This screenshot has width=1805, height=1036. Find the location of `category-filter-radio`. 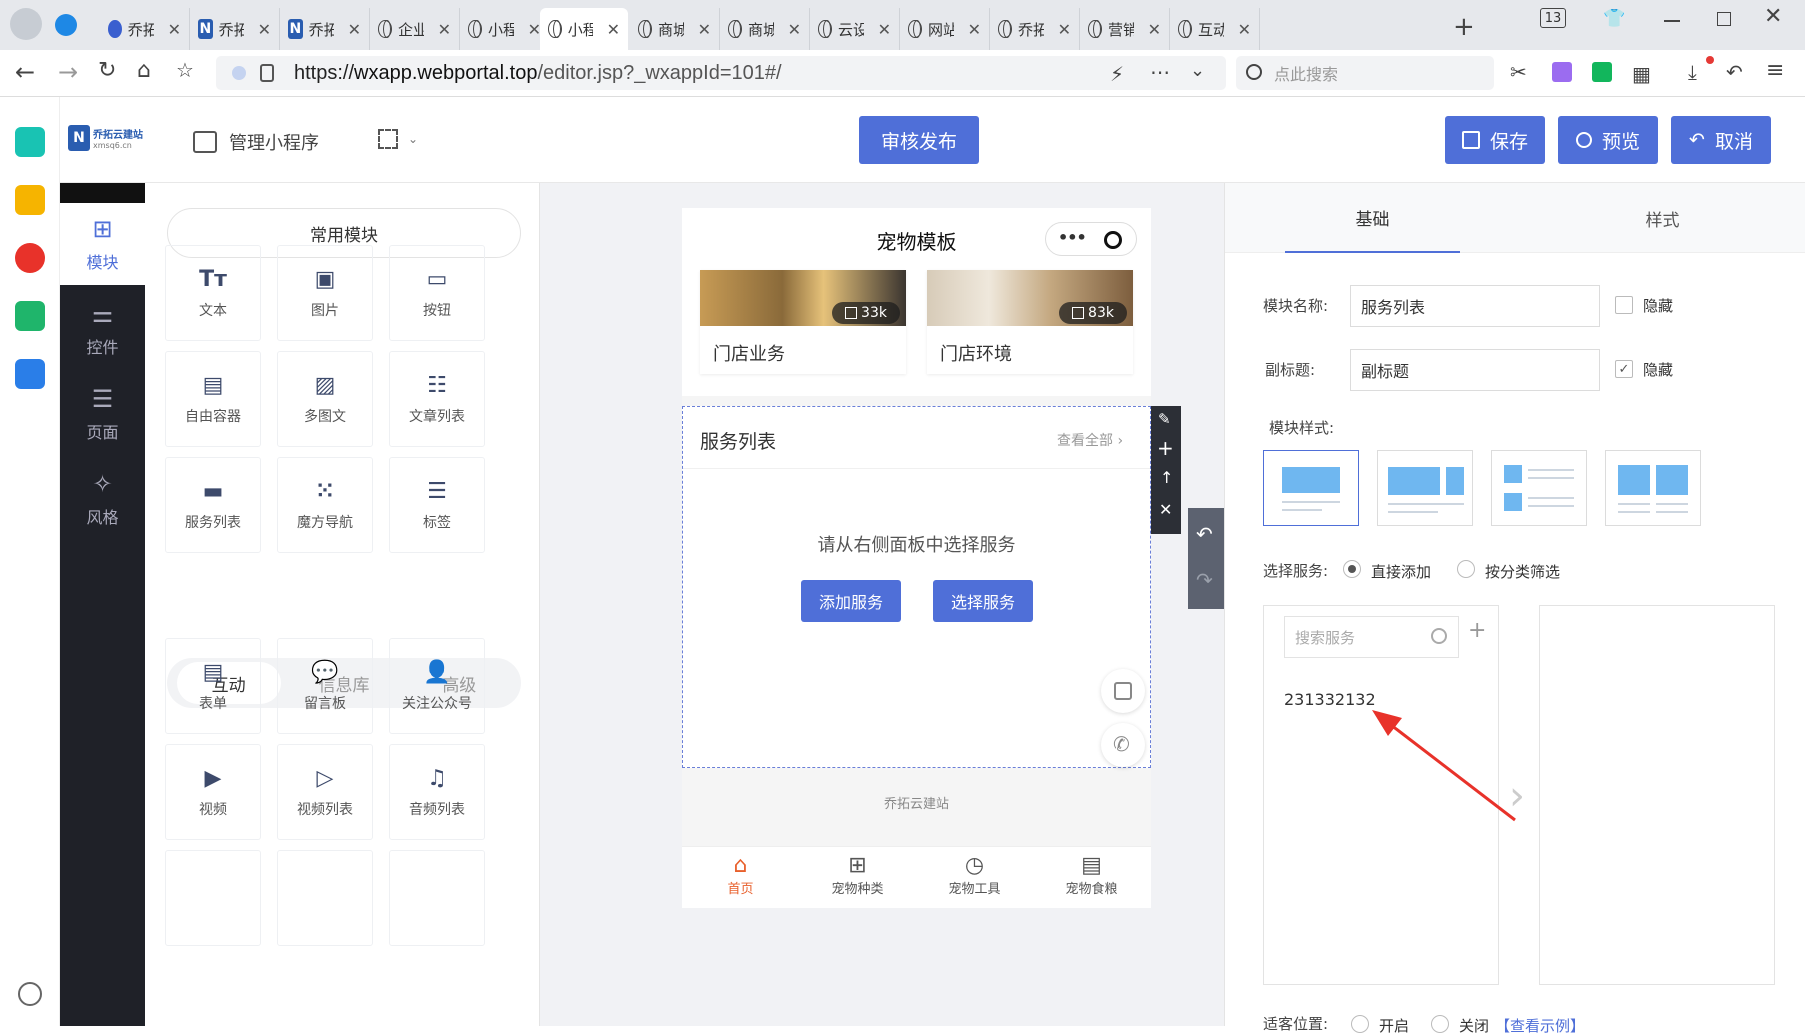

category-filter-radio is located at coordinates (1466, 569).